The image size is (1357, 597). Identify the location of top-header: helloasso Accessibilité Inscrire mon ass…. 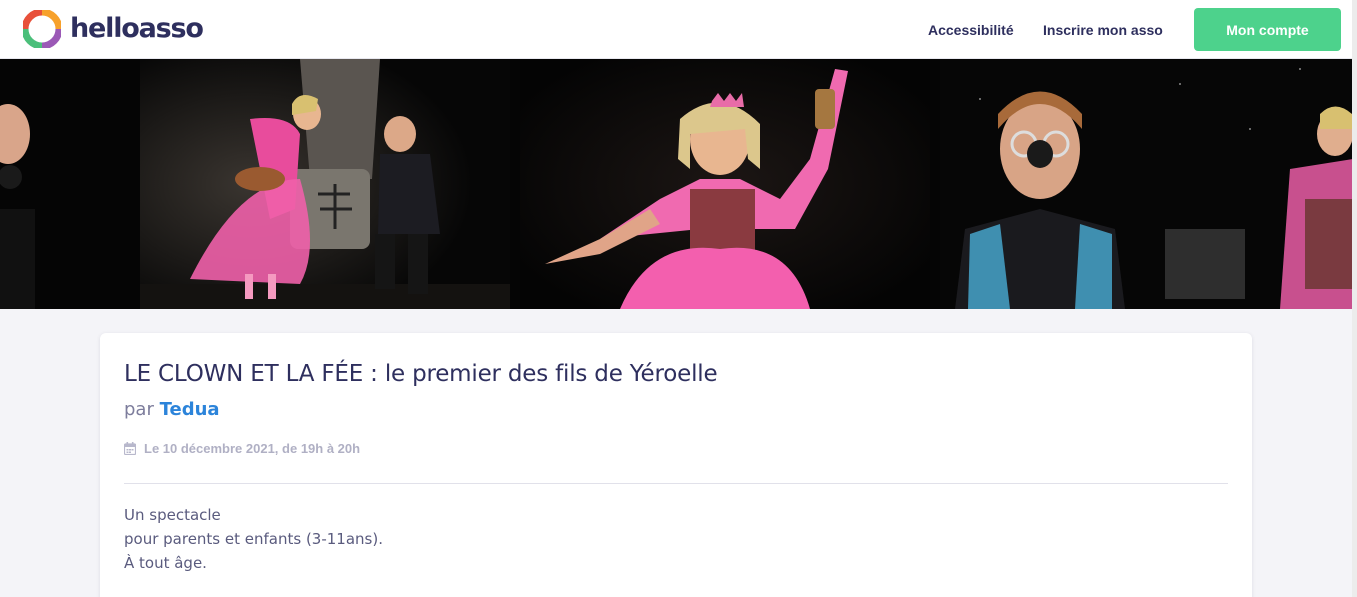
(678, 29).